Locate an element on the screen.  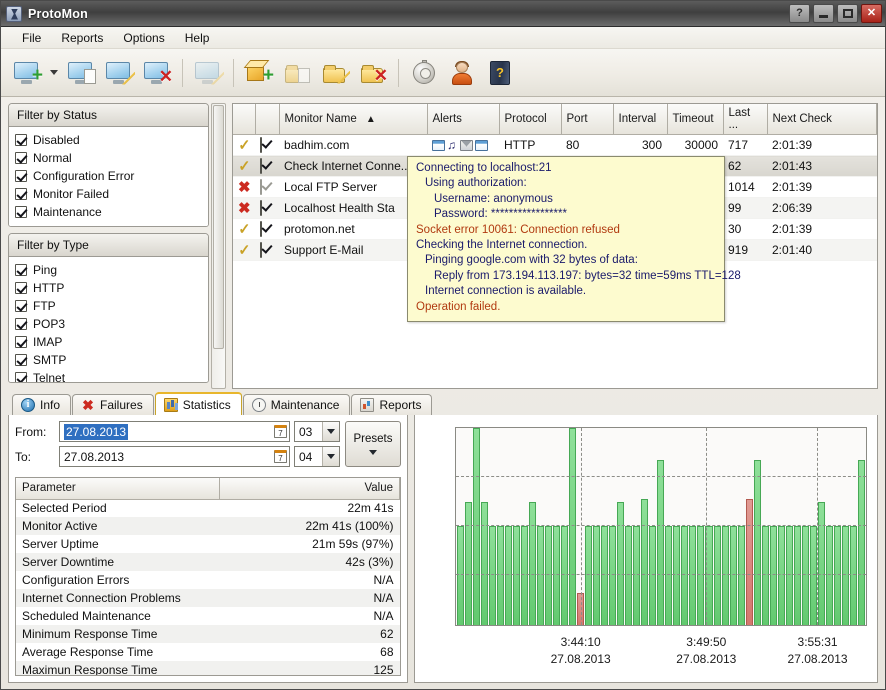
edit-group-button is located at coordinates (335, 73).